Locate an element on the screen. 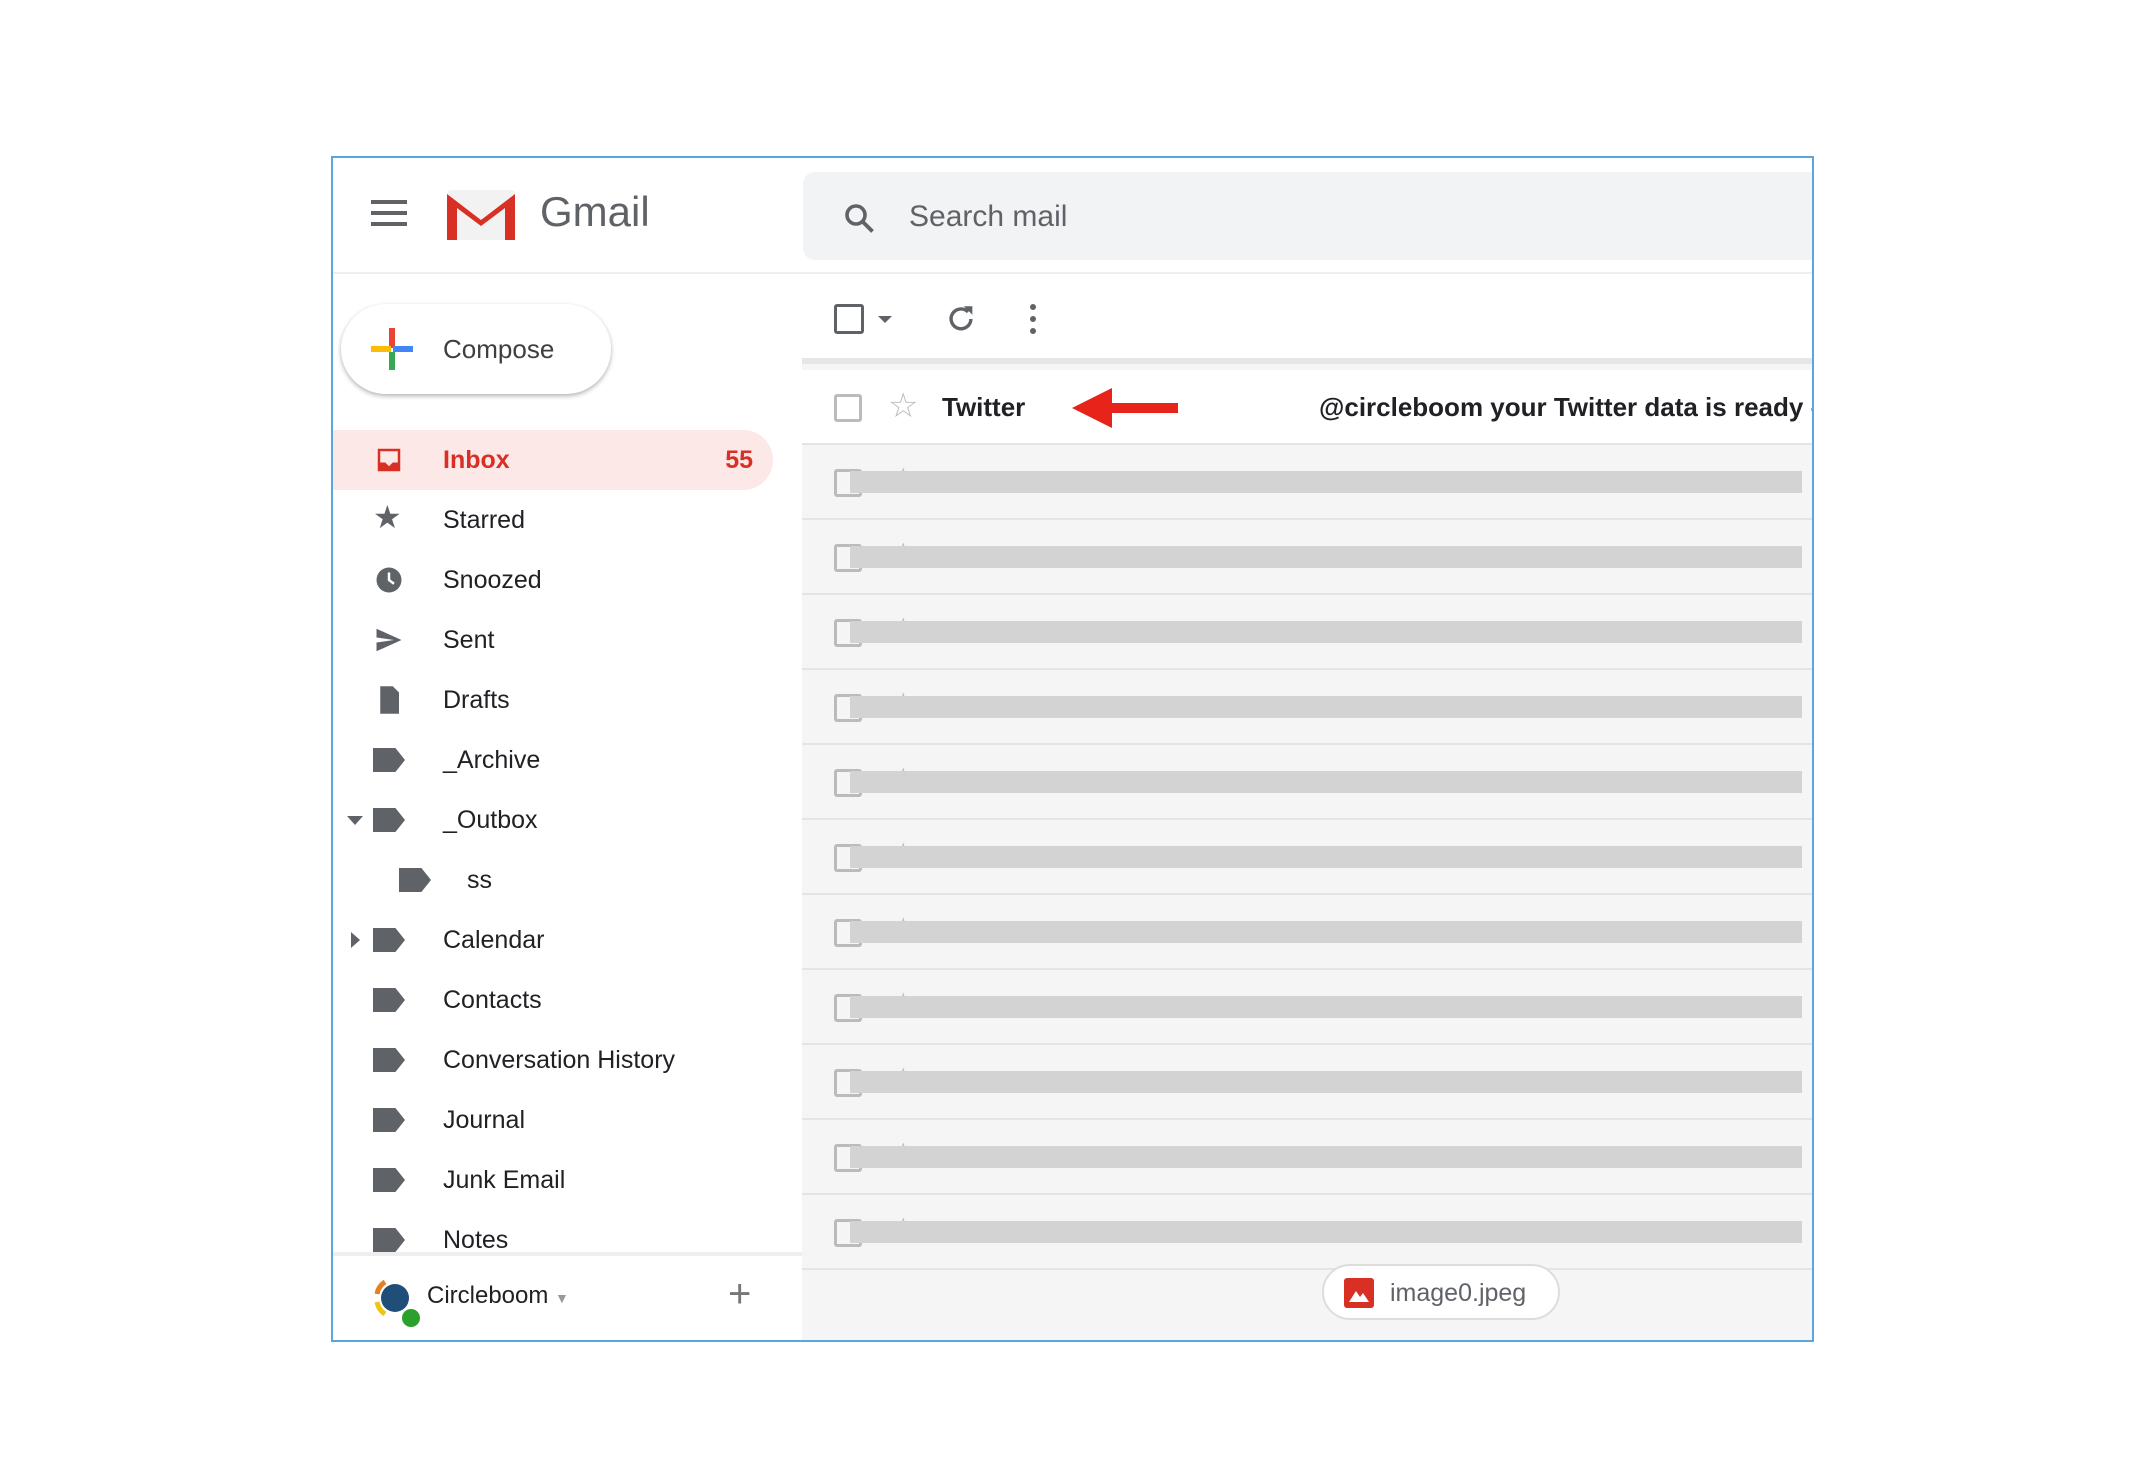  sidebar-item-label: Starred is located at coordinates (484, 519).